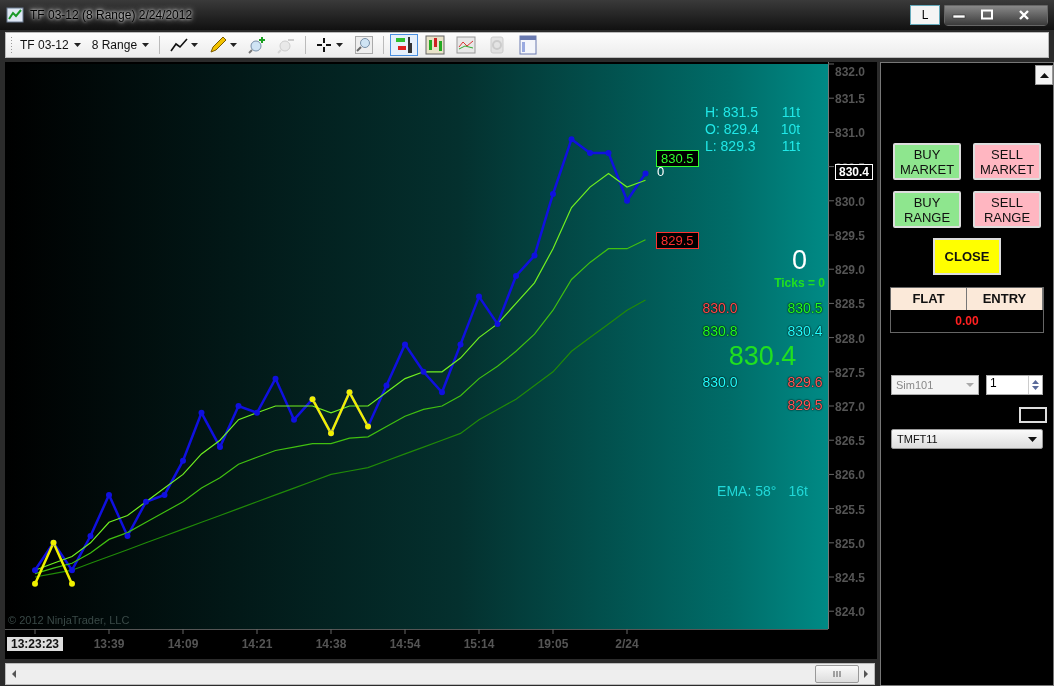  What do you see at coordinates (183, 644) in the screenshot?
I see `time-label: 14:09` at bounding box center [183, 644].